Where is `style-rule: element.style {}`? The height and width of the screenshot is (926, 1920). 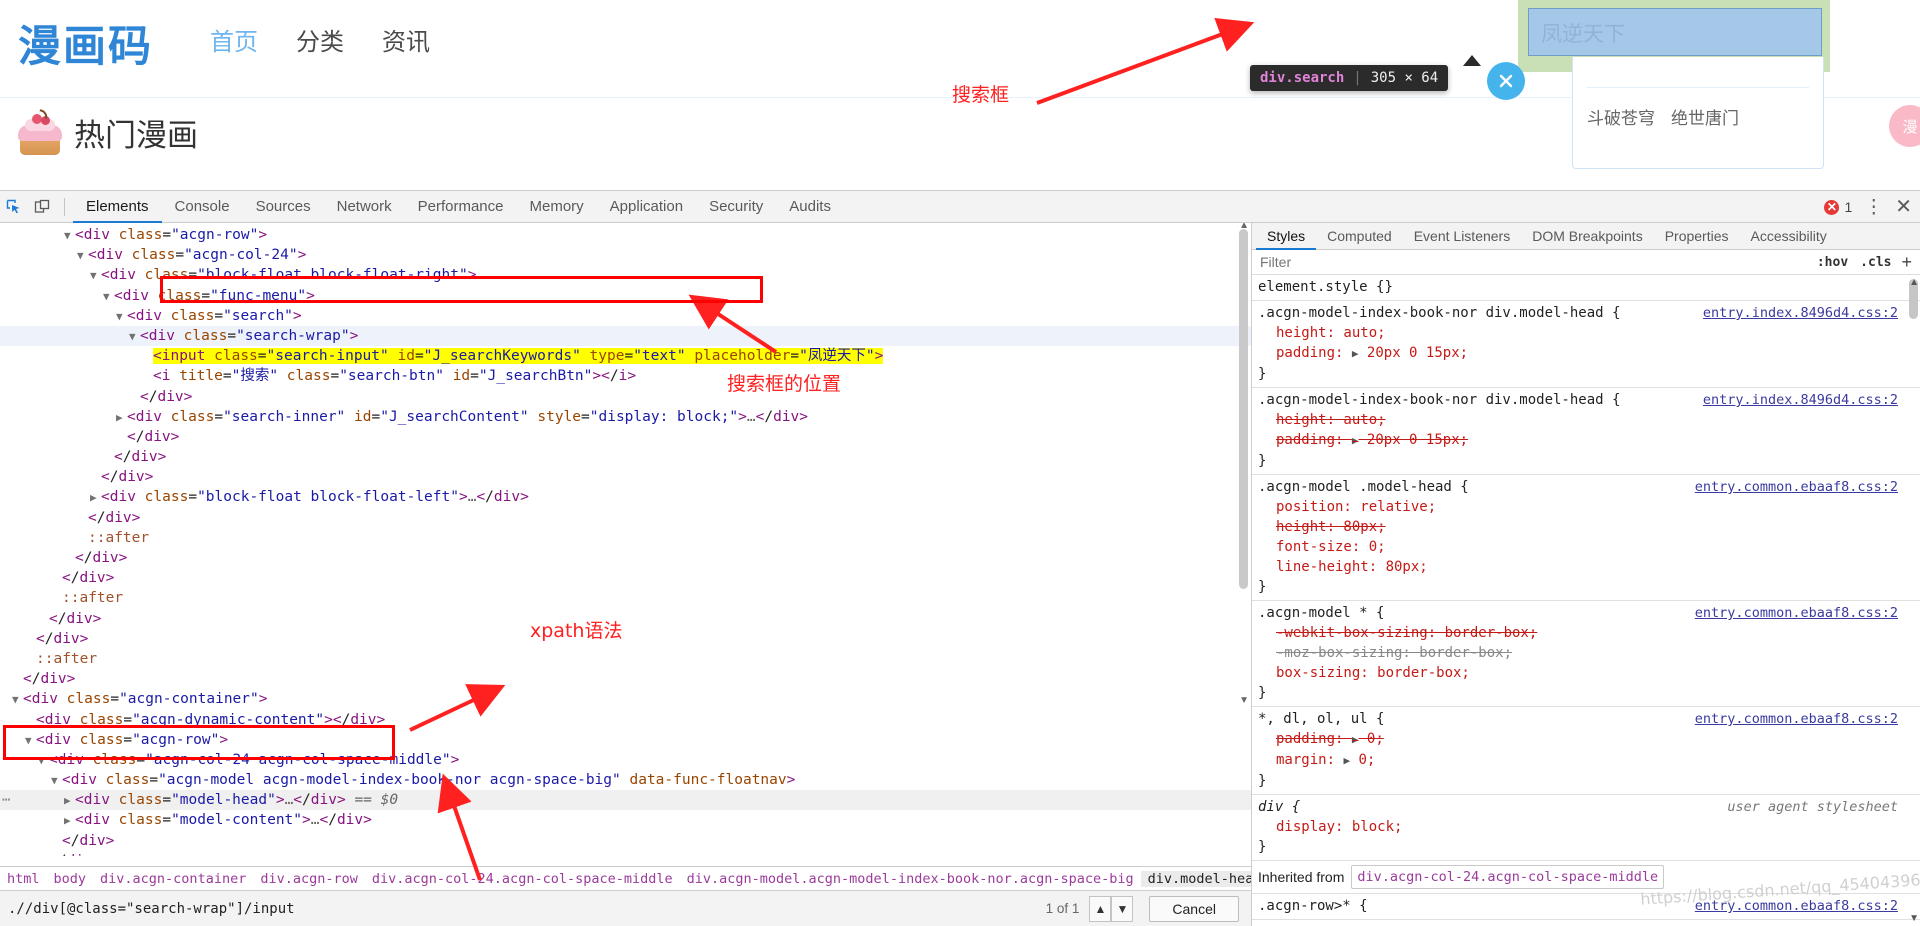 style-rule: element.style {} is located at coordinates (1586, 288).